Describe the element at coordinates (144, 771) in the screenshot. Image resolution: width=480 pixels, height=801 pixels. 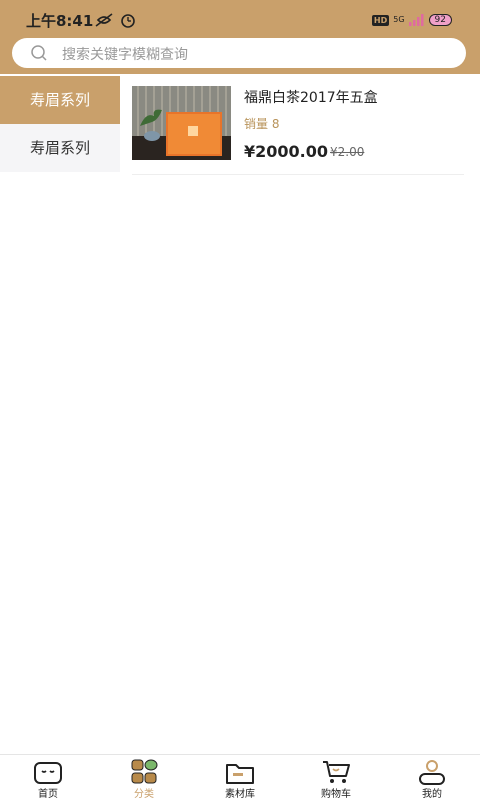
I see `category-icon` at that location.